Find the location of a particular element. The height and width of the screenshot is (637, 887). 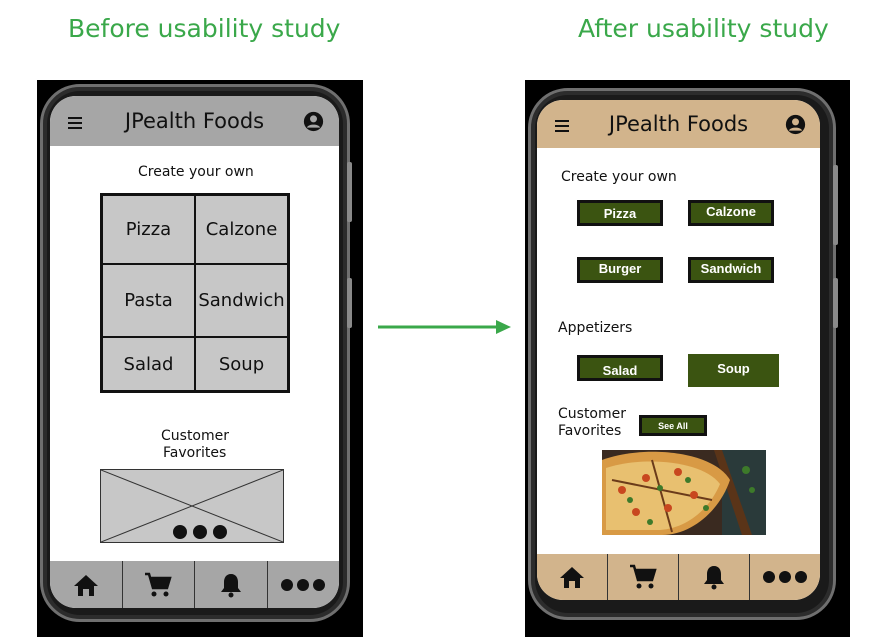

after-side-button is located at coordinates (835, 205).